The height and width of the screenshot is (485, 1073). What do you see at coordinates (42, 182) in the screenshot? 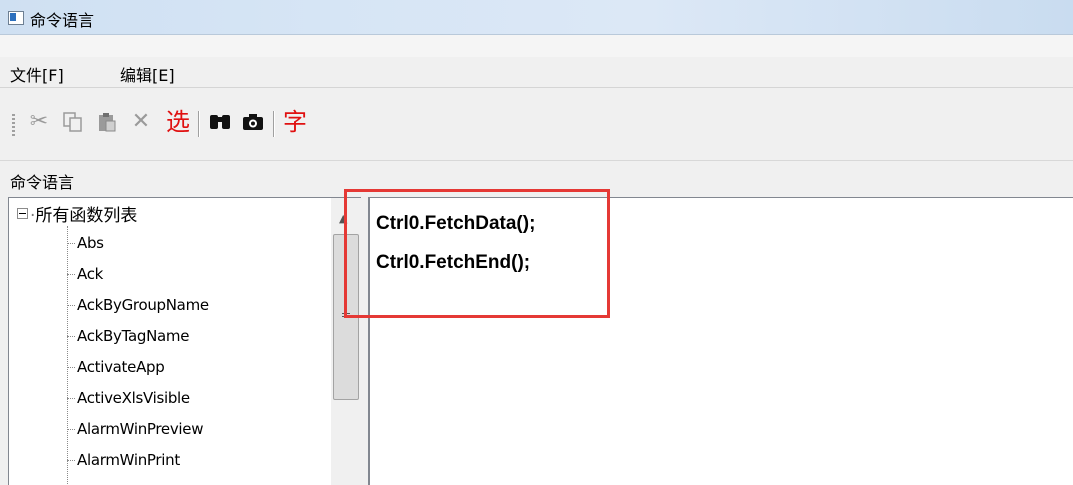
I see `panel-title: 命令语言` at bounding box center [42, 182].